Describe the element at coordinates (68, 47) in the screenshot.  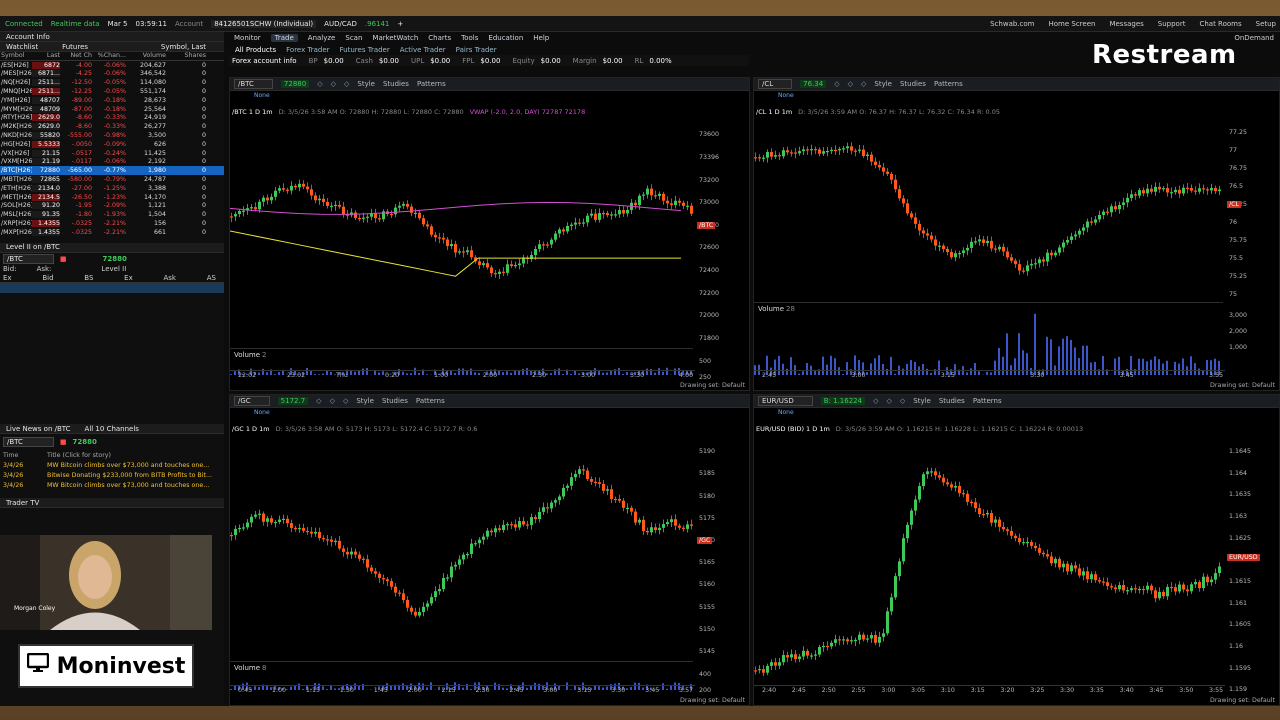
I see `watchlist-select: Futures` at that location.